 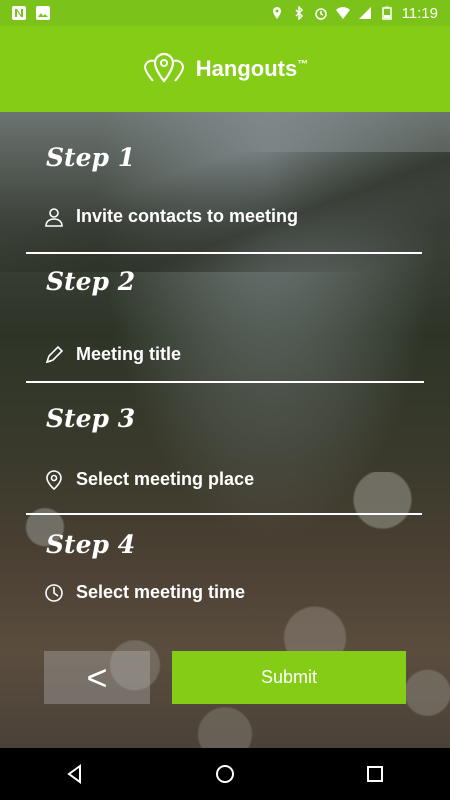 What do you see at coordinates (342, 13) in the screenshot?
I see `wifi-icon` at bounding box center [342, 13].